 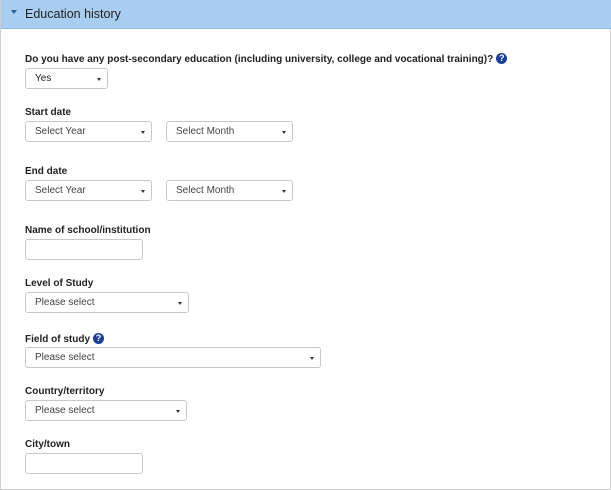 I want to click on country-label: Country/territory, so click(x=65, y=391).